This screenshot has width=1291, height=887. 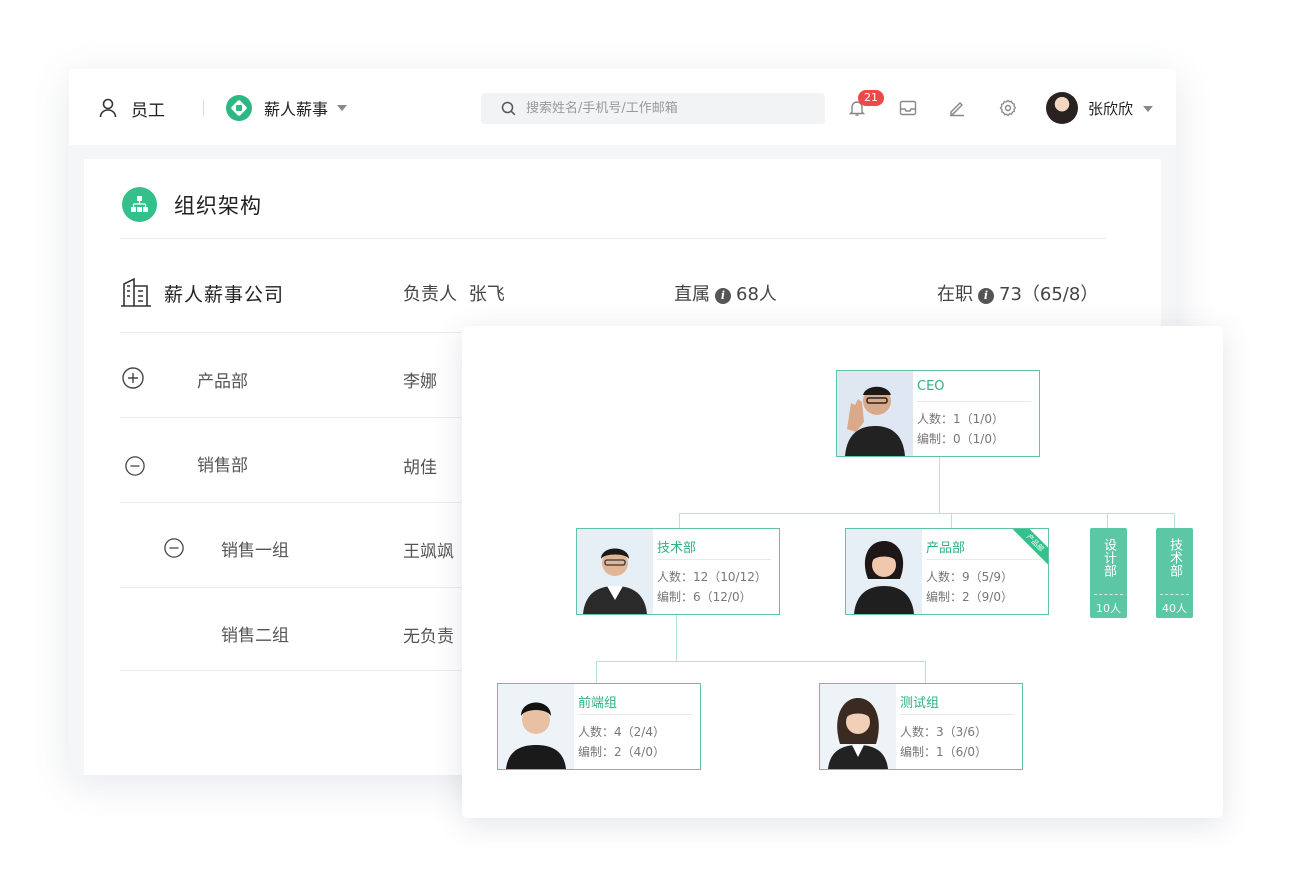 What do you see at coordinates (692, 294) in the screenshot?
I see `direct-label: 直属` at bounding box center [692, 294].